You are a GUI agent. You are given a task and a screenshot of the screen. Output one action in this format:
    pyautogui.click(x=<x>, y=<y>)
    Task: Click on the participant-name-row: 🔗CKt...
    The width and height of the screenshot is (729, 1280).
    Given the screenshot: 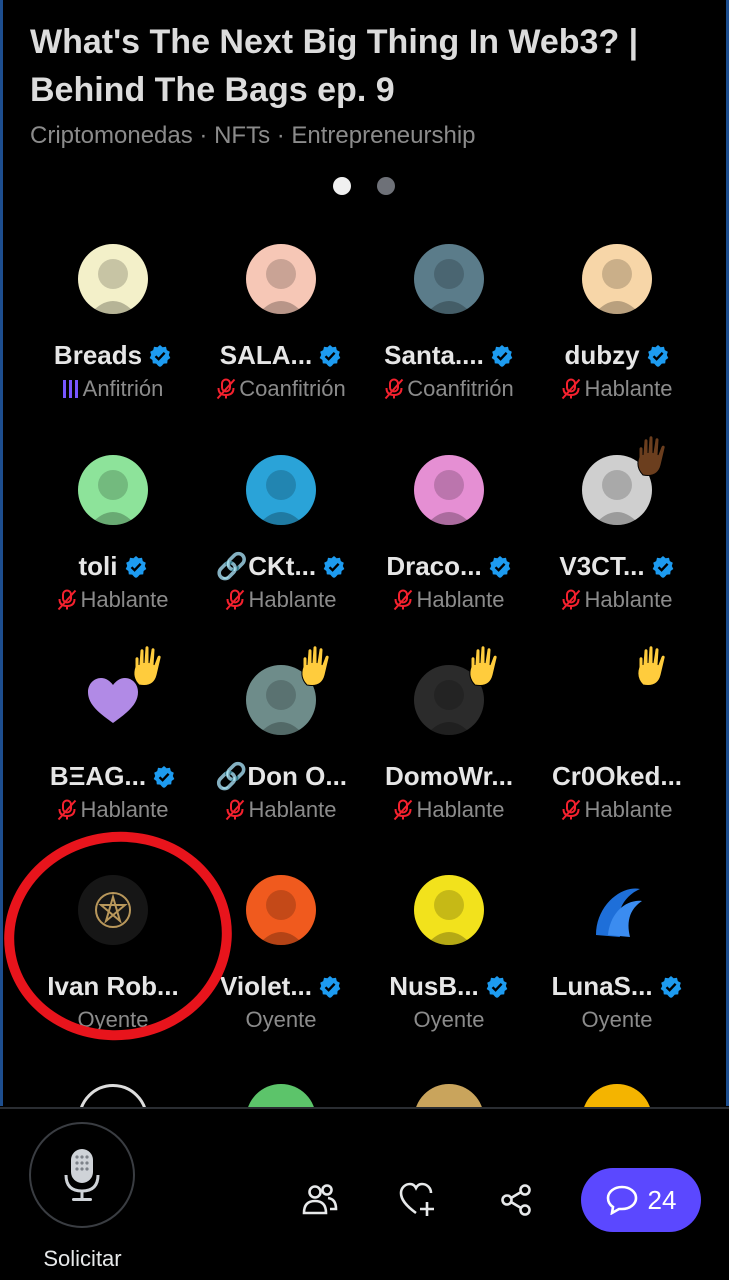 What is the action you would take?
    pyautogui.click(x=281, y=566)
    